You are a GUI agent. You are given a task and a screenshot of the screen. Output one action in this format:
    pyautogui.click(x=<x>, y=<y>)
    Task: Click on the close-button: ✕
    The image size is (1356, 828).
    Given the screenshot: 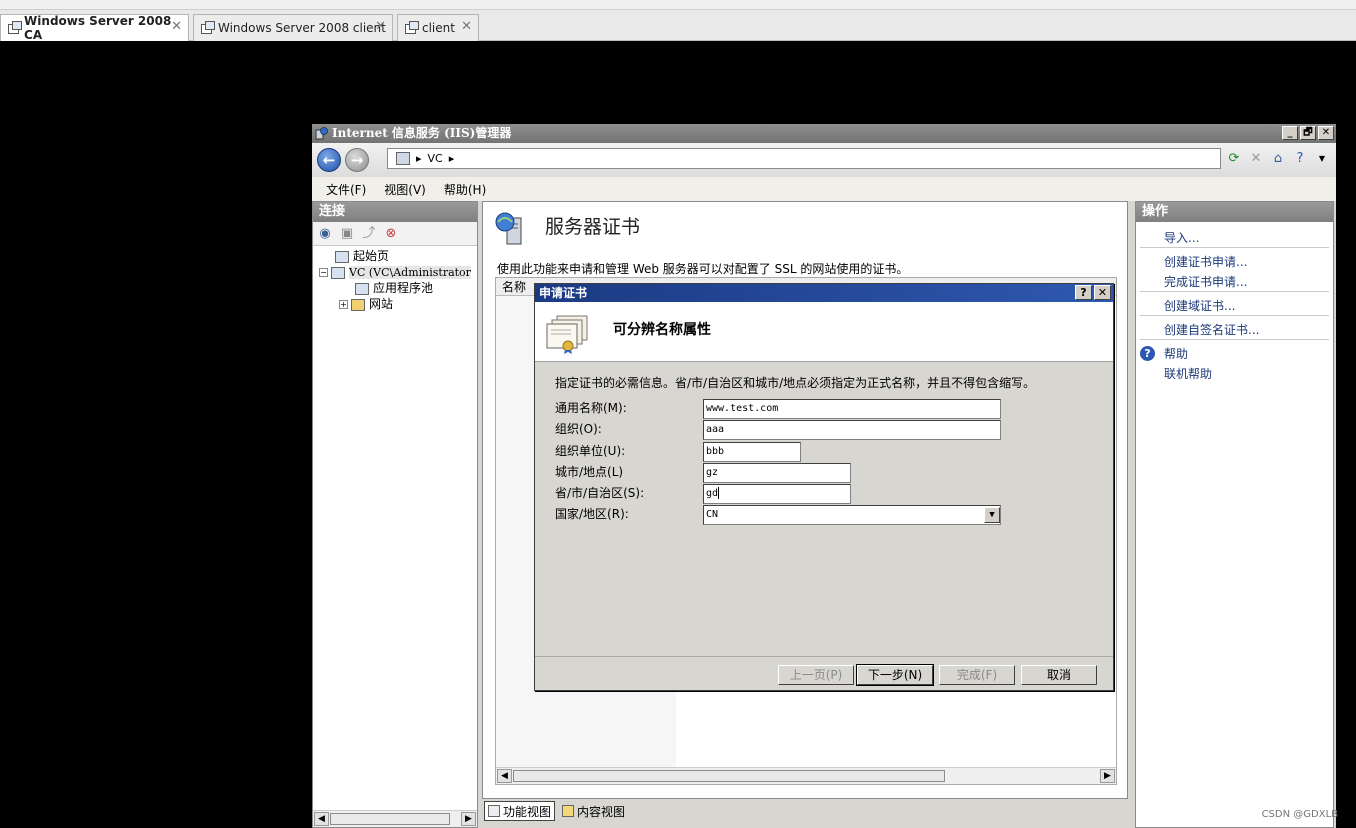 What is the action you would take?
    pyautogui.click(x=1326, y=133)
    